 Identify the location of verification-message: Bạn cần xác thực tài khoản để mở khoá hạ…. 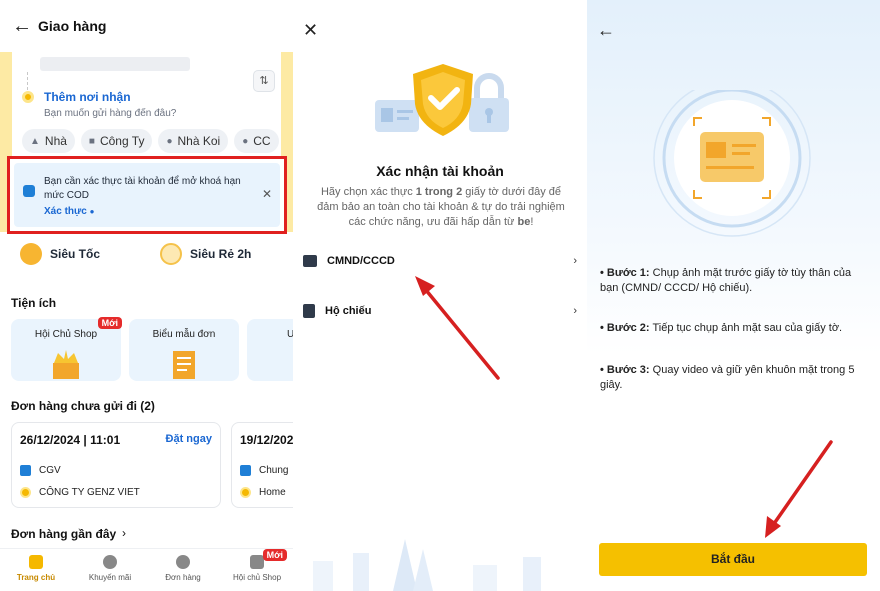
(142, 188).